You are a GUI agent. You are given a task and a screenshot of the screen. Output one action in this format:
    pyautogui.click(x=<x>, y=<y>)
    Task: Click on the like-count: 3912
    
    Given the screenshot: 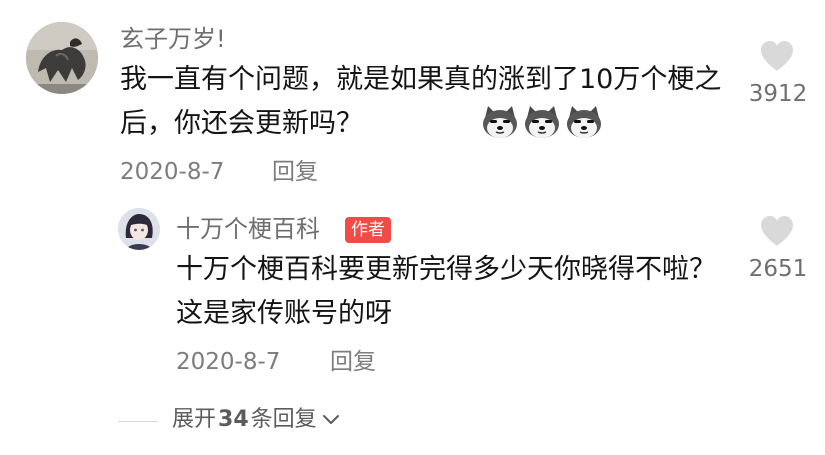 What is the action you would take?
    pyautogui.click(x=778, y=94)
    